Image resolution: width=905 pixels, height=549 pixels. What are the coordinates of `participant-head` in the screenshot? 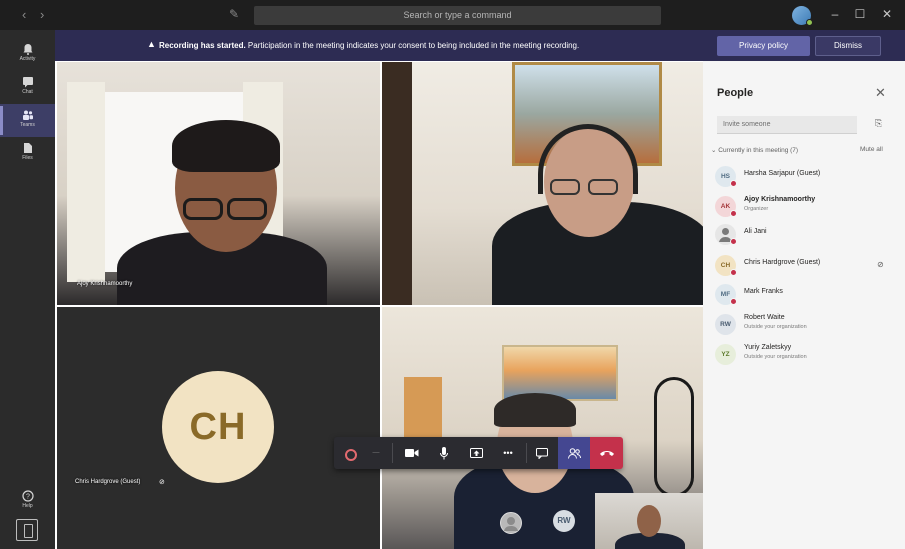 It's located at (649, 521).